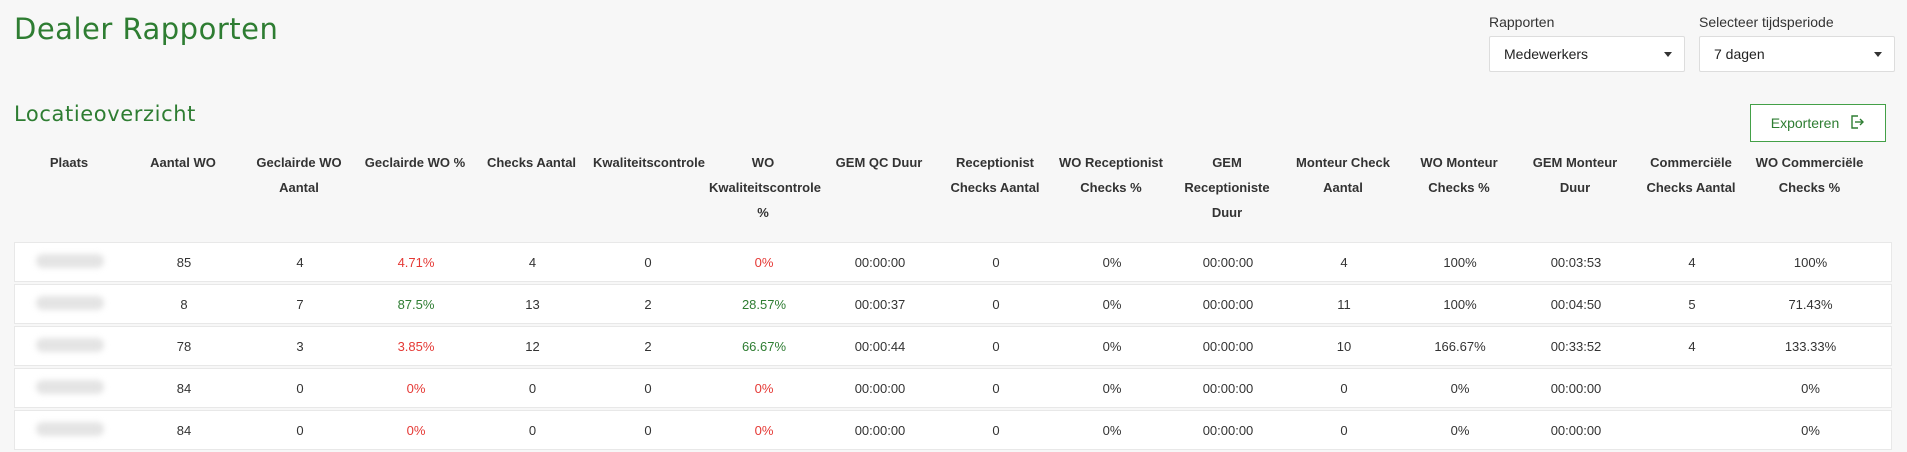  What do you see at coordinates (1460, 346) in the screenshot?
I see `table-cell: 166.67%` at bounding box center [1460, 346].